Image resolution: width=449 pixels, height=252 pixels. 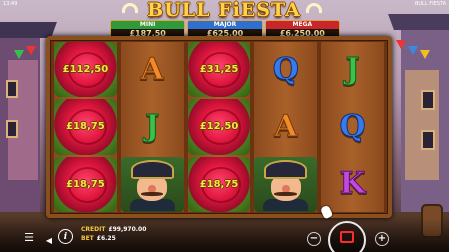 I want to click on rose-cash-symbol: £12,50, so click(x=219, y=127).